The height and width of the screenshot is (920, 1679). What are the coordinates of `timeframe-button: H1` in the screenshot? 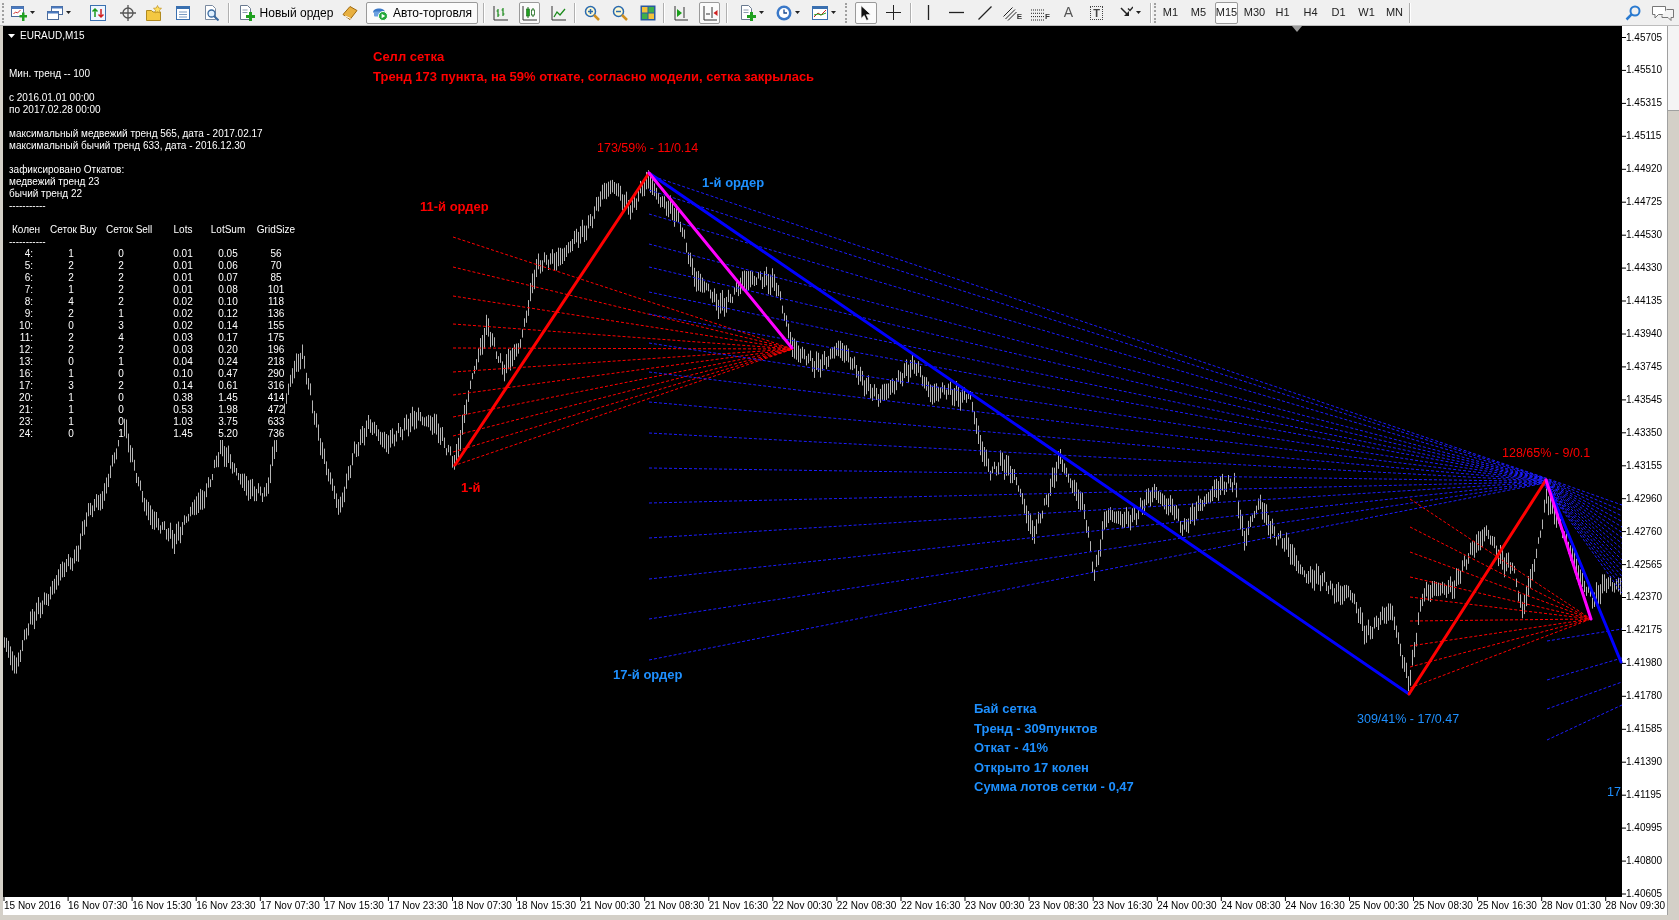 It's located at (1282, 12).